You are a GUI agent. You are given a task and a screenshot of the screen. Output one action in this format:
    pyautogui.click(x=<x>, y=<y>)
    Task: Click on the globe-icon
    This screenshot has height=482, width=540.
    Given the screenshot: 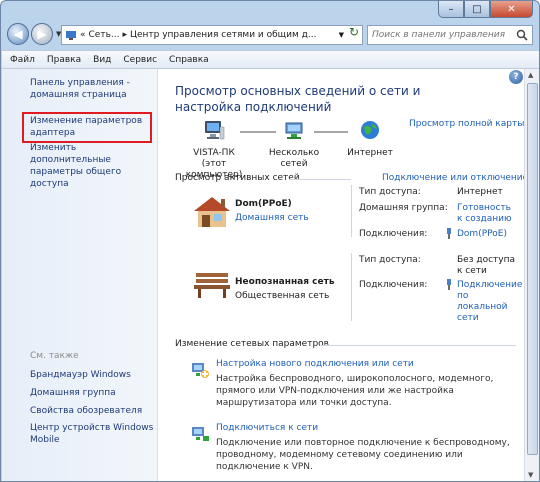 What is the action you would take?
    pyautogui.click(x=370, y=130)
    